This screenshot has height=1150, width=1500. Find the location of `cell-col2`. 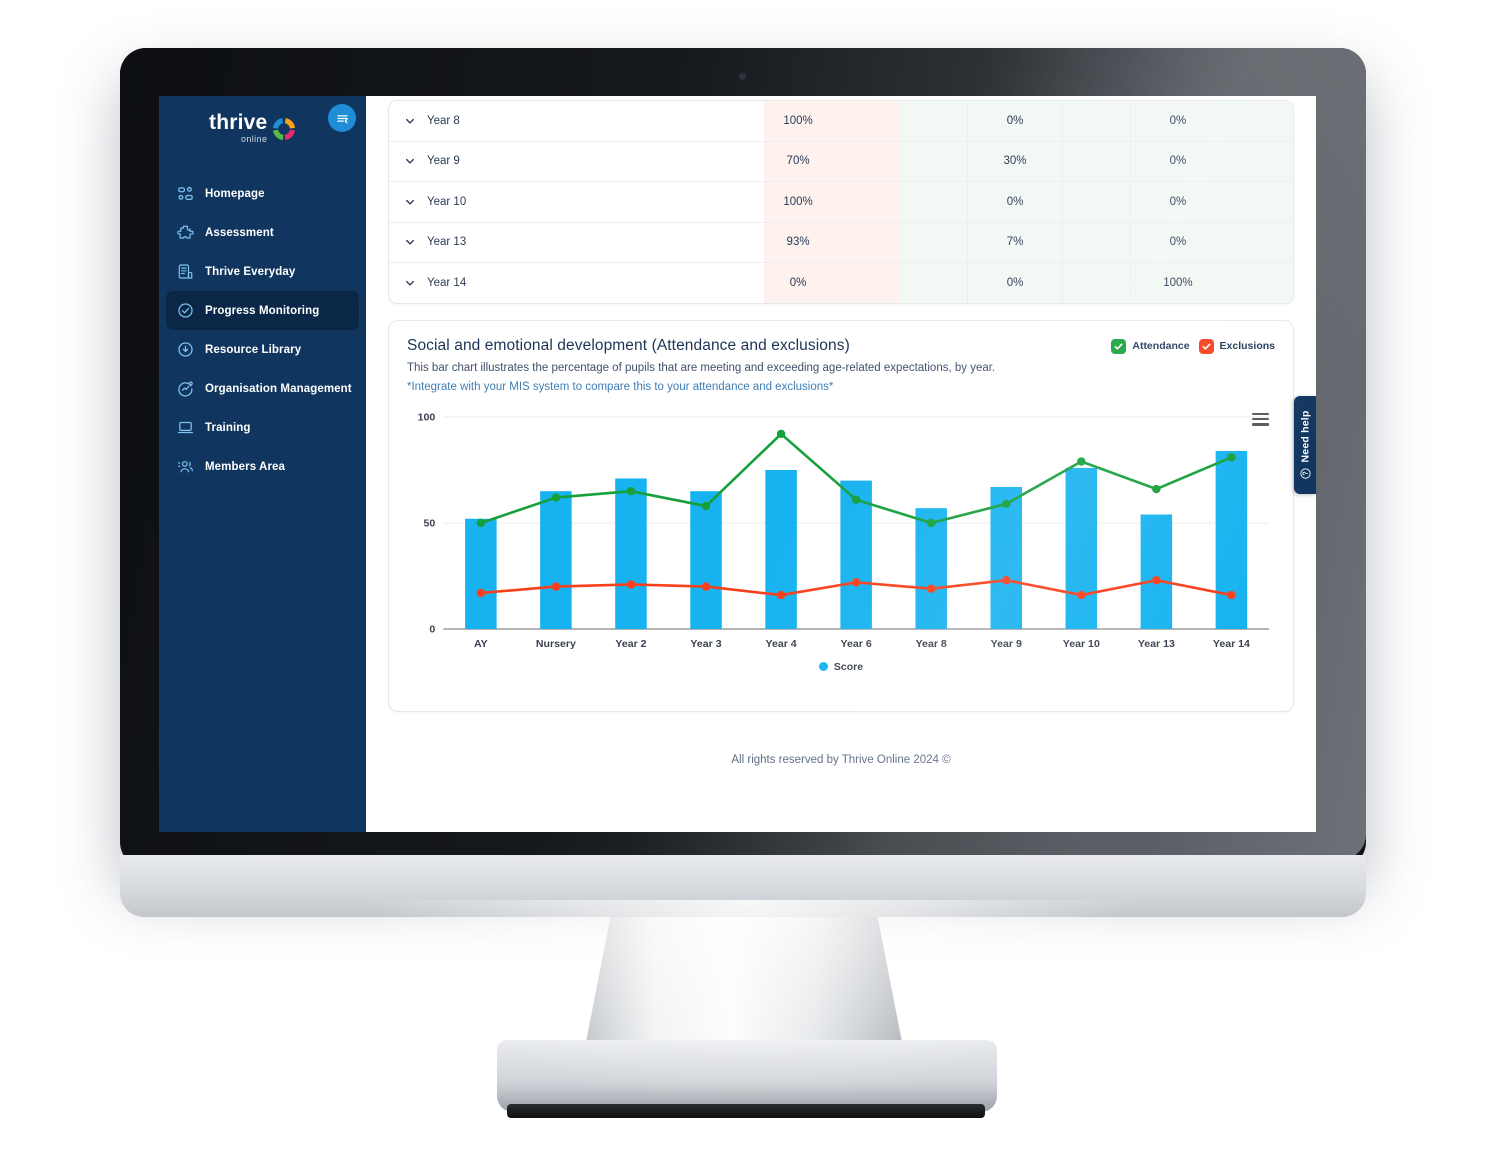

cell-col2 is located at coordinates (865, 282).